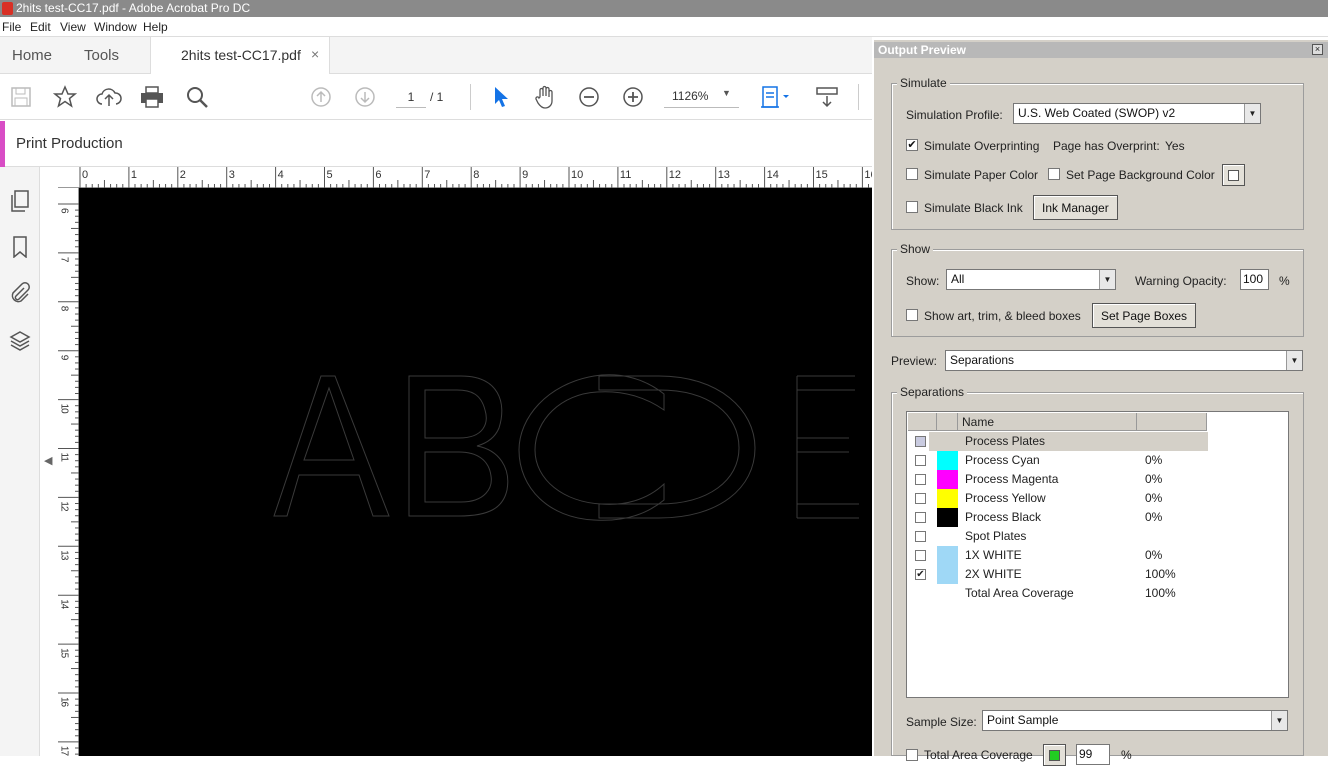 This screenshot has height=766, width=1328. Describe the element at coordinates (664, 27) in the screenshot. I see `menu-bar: File Edit View Window Help` at that location.